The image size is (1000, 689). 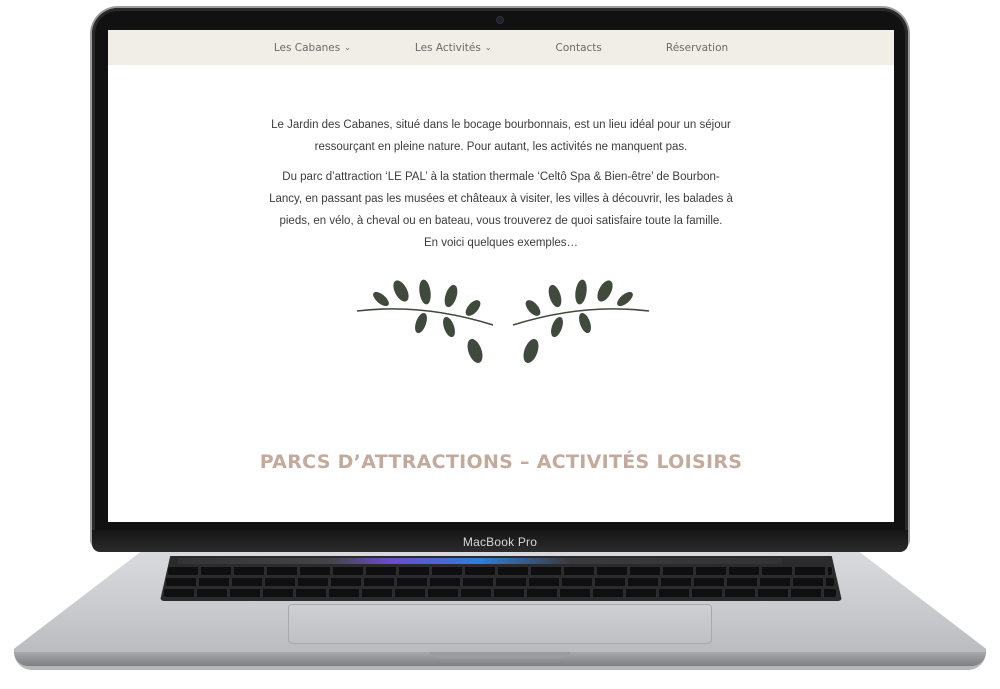 I want to click on nav-item-label: Contacts, so click(x=578, y=47).